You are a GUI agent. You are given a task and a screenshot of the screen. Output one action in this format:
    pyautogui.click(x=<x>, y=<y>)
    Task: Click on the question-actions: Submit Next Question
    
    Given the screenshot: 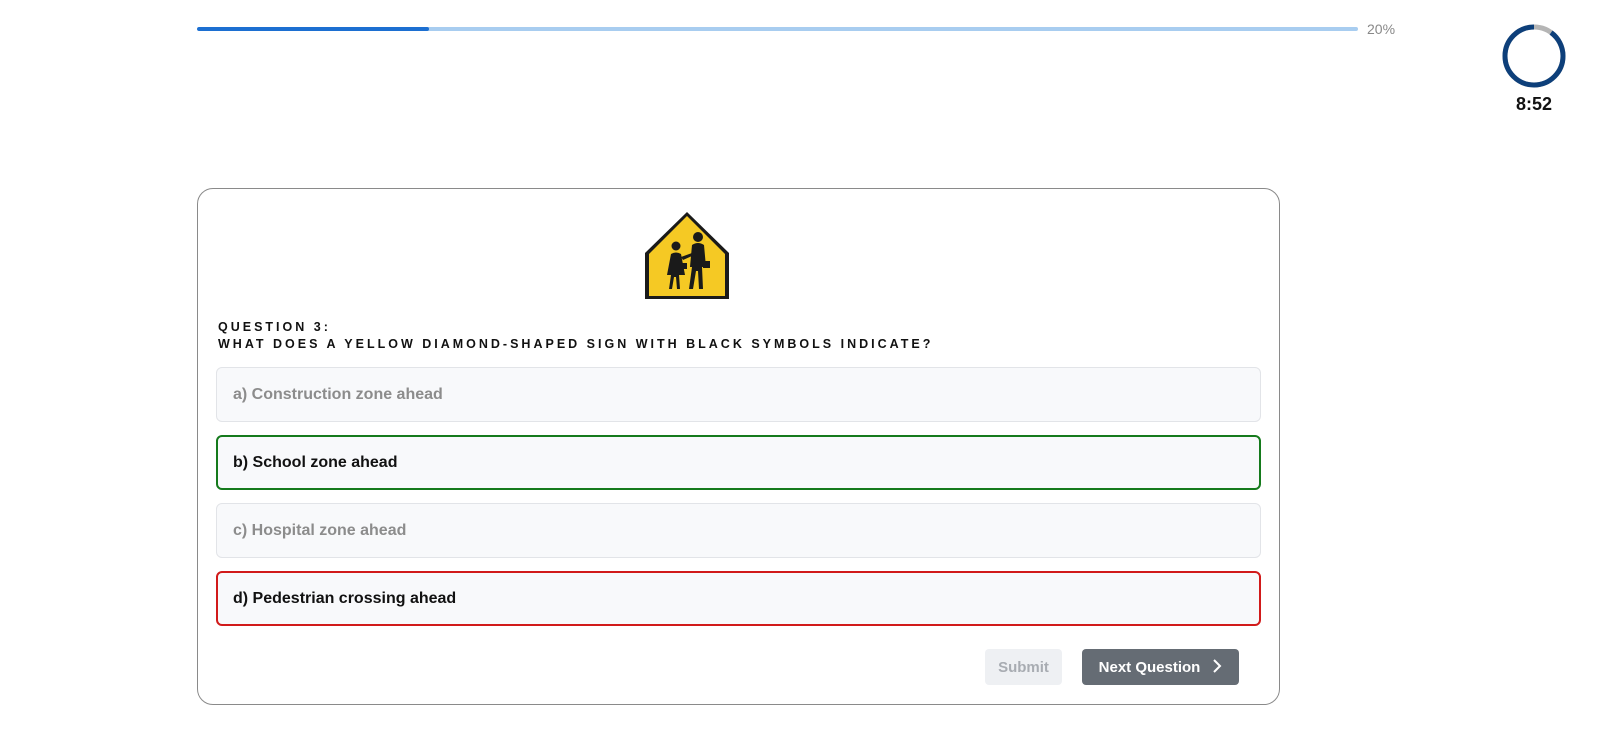 What is the action you would take?
    pyautogui.click(x=1112, y=667)
    